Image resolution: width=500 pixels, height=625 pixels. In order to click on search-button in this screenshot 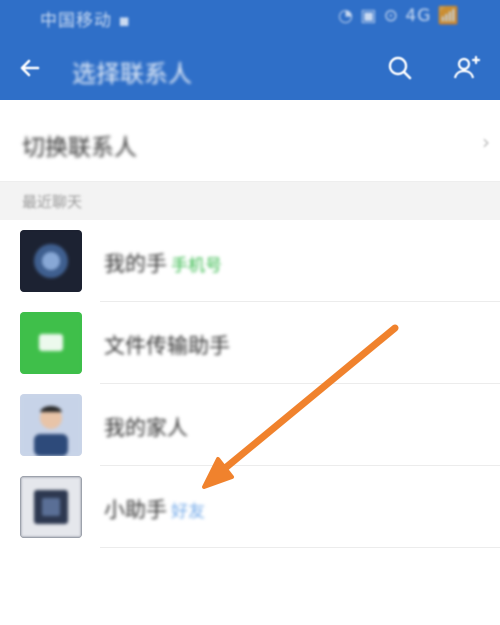, I will do `click(400, 68)`.